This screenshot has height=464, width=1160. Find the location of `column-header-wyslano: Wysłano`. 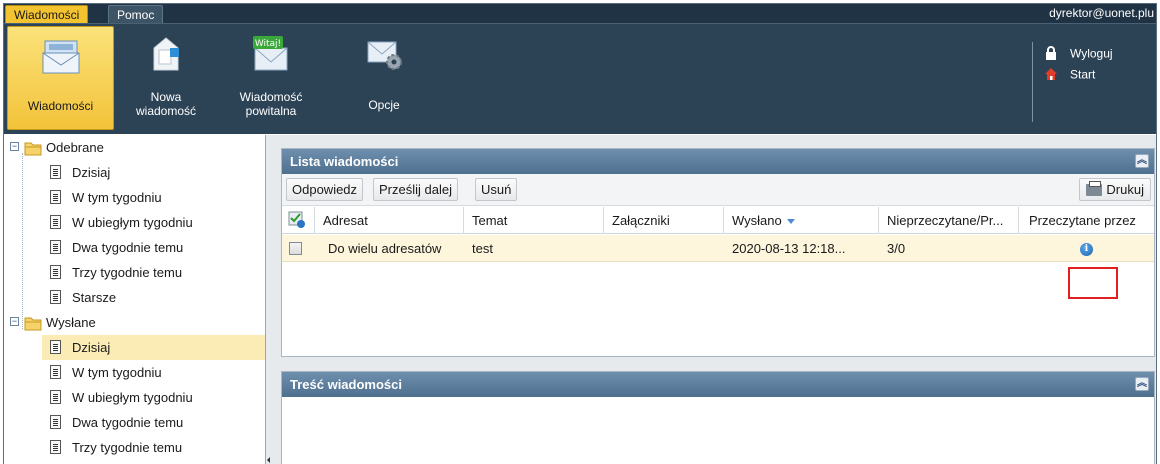

column-header-wyslano: Wysłano is located at coordinates (801, 220).